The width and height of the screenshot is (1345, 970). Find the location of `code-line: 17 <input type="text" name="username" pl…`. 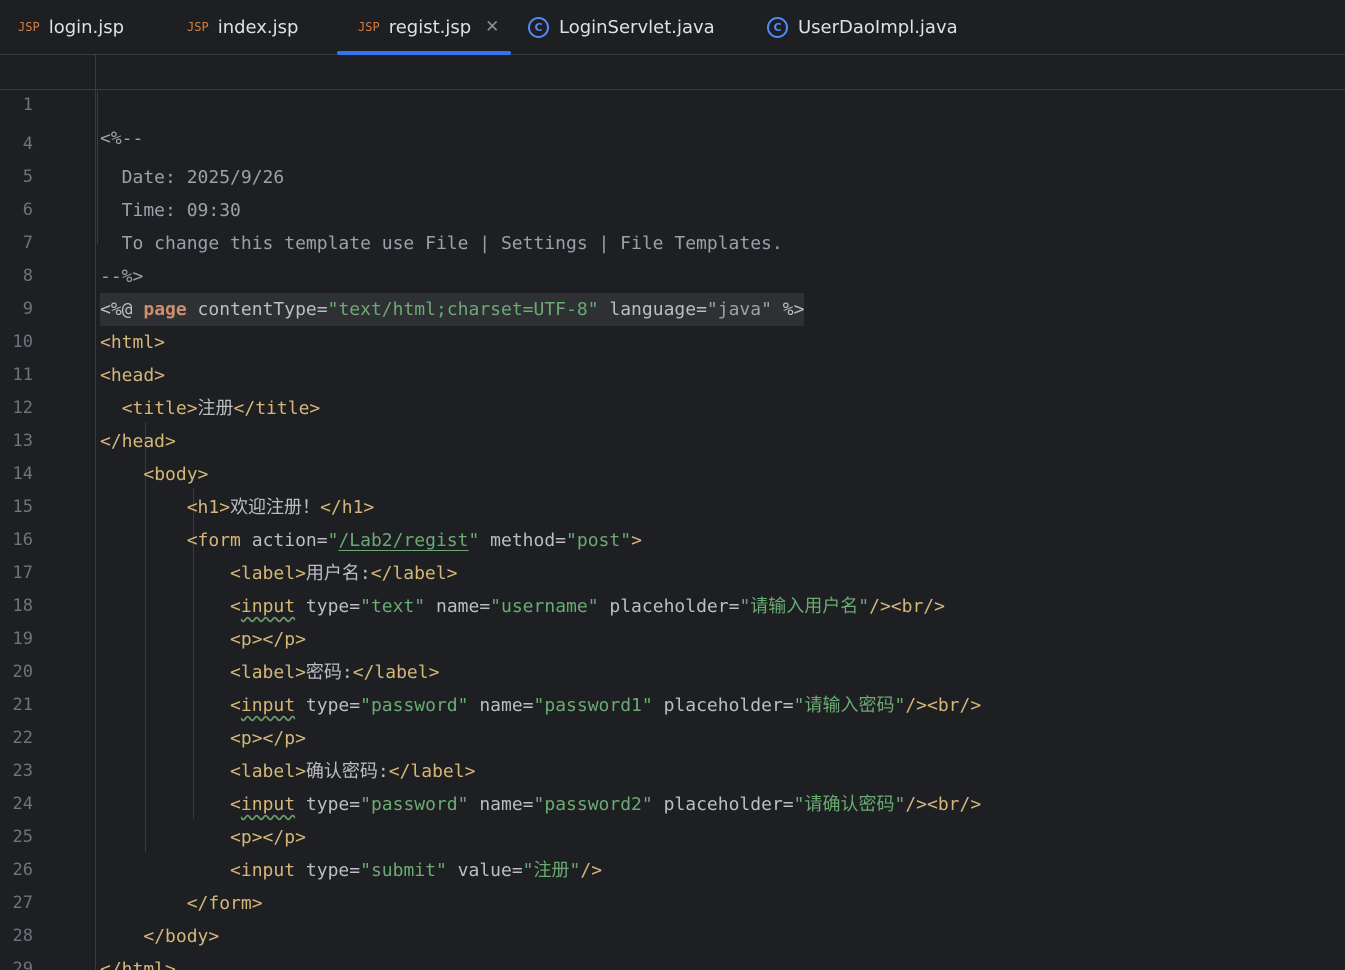

code-line: 17 <input type="text" name="username" pl… is located at coordinates (672, 570).